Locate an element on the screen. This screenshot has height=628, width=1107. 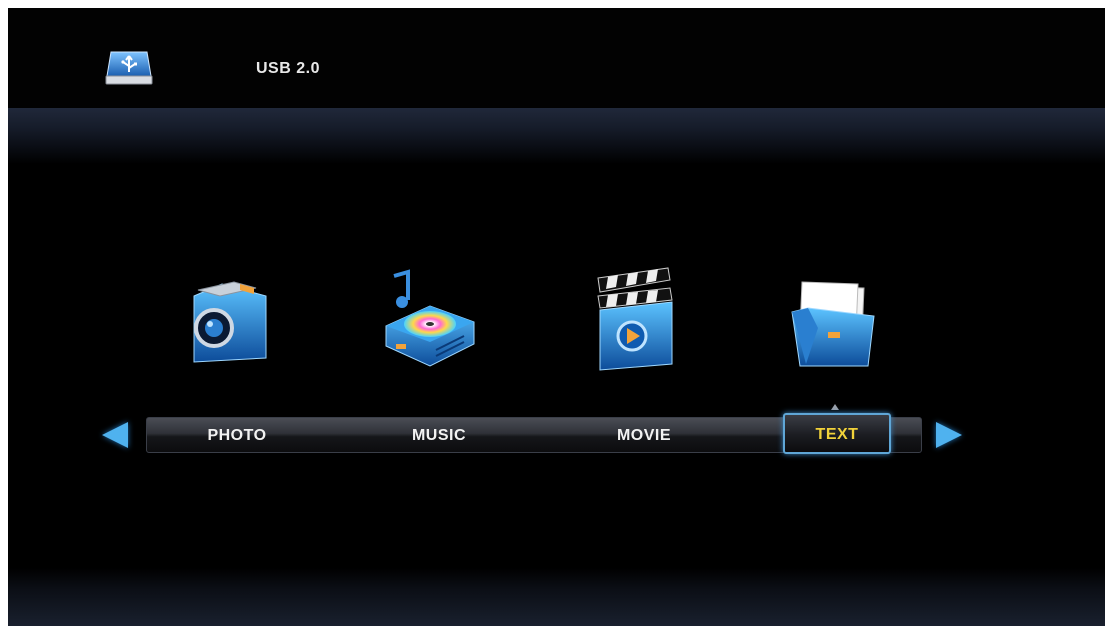
menu-item-photo: PHOTO is located at coordinates (237, 435).